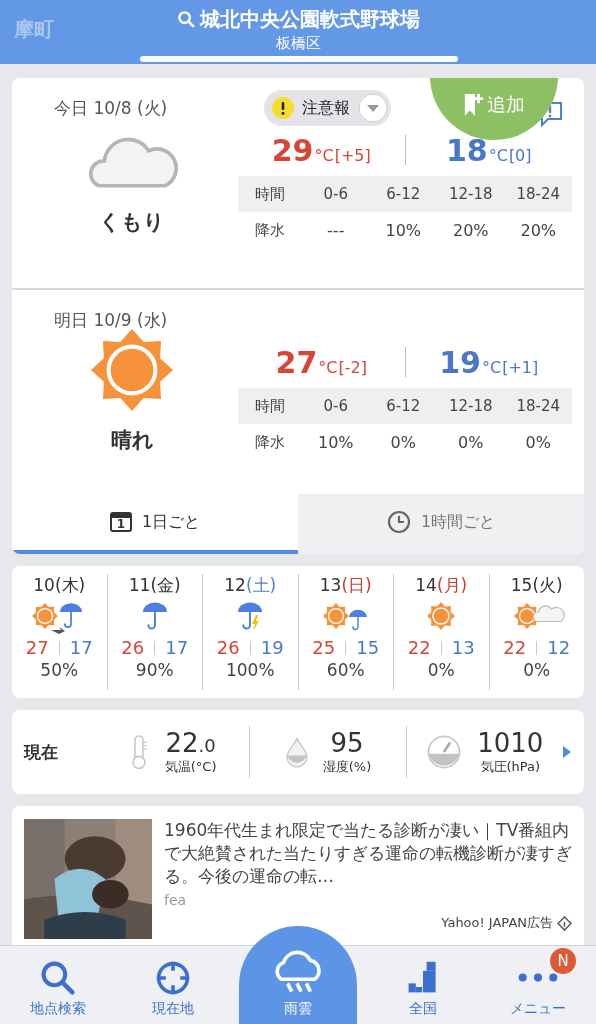 This screenshot has height=1024, width=596. Describe the element at coordinates (336, 230) in the screenshot. I see `table-cell-text: ---` at that location.